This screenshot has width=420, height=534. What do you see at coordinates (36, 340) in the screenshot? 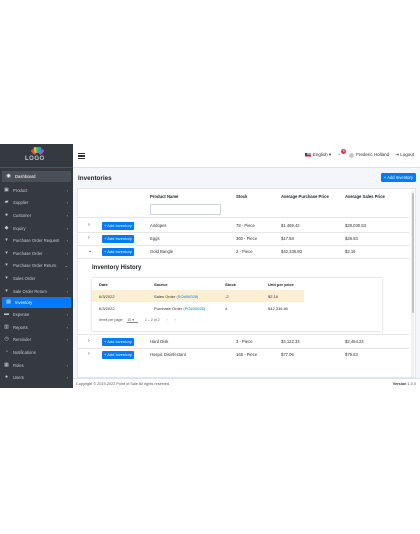
I see `sidebar-item-reminder: ◷ Reminder ‹` at bounding box center [36, 340].